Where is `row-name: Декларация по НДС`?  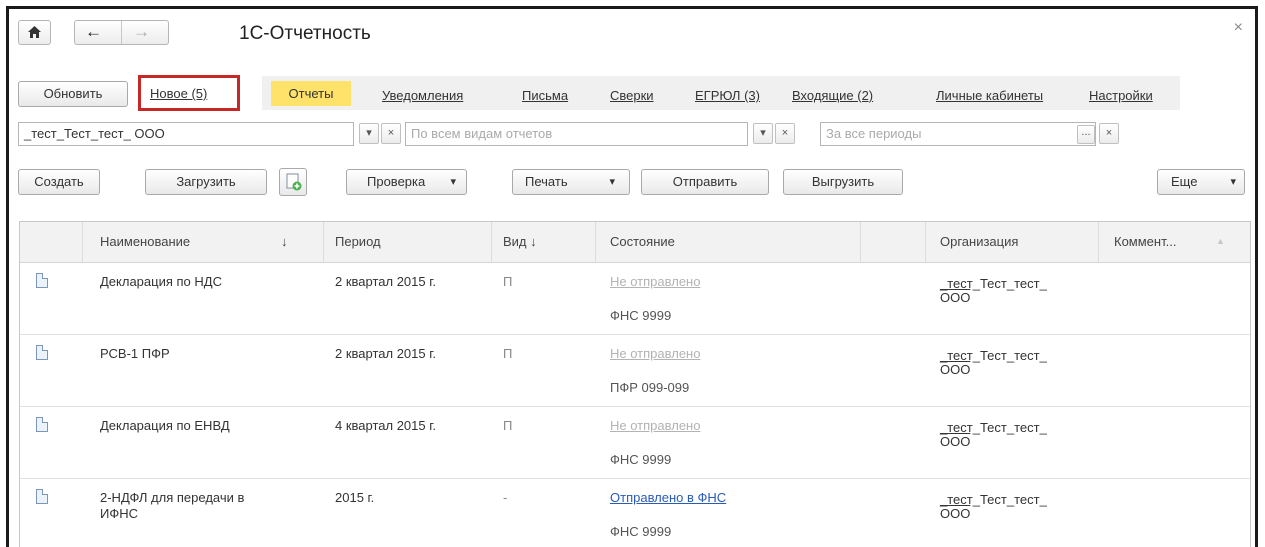 row-name: Декларация по НДС is located at coordinates (161, 281).